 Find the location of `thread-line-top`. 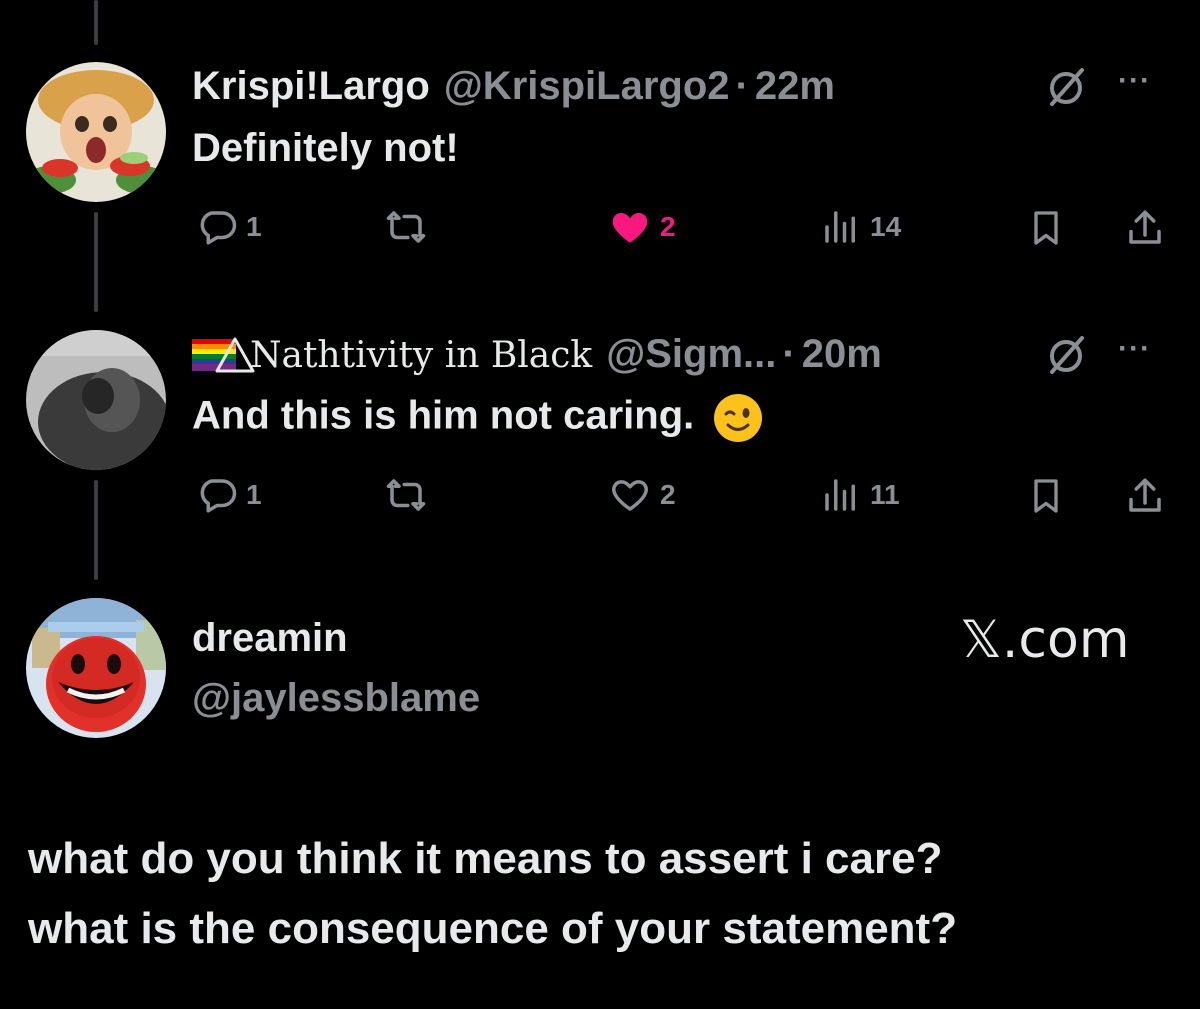

thread-line-top is located at coordinates (96, 22).